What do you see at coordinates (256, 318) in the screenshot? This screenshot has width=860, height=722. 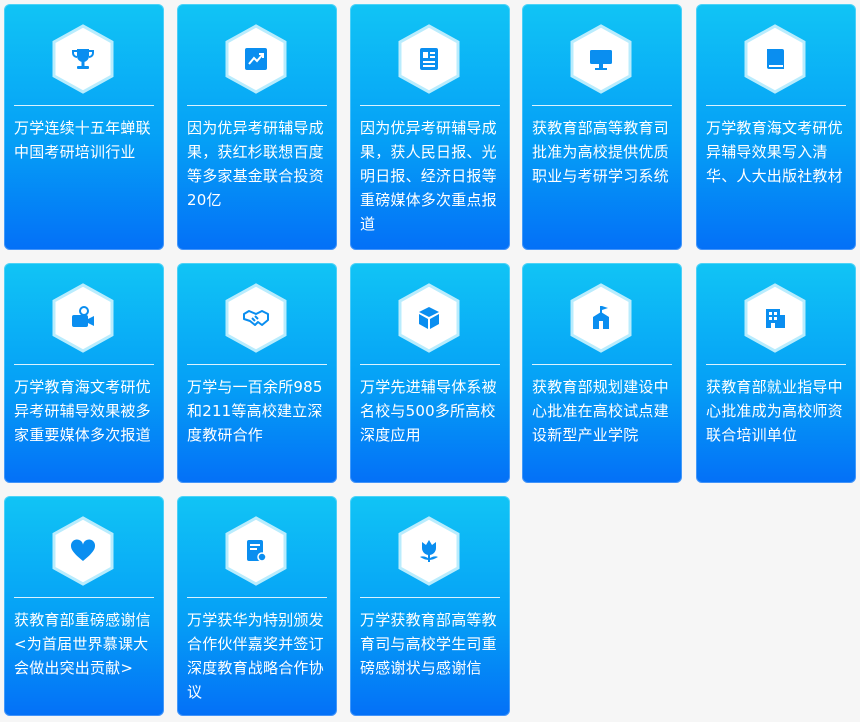 I see `handshake-icon` at bounding box center [256, 318].